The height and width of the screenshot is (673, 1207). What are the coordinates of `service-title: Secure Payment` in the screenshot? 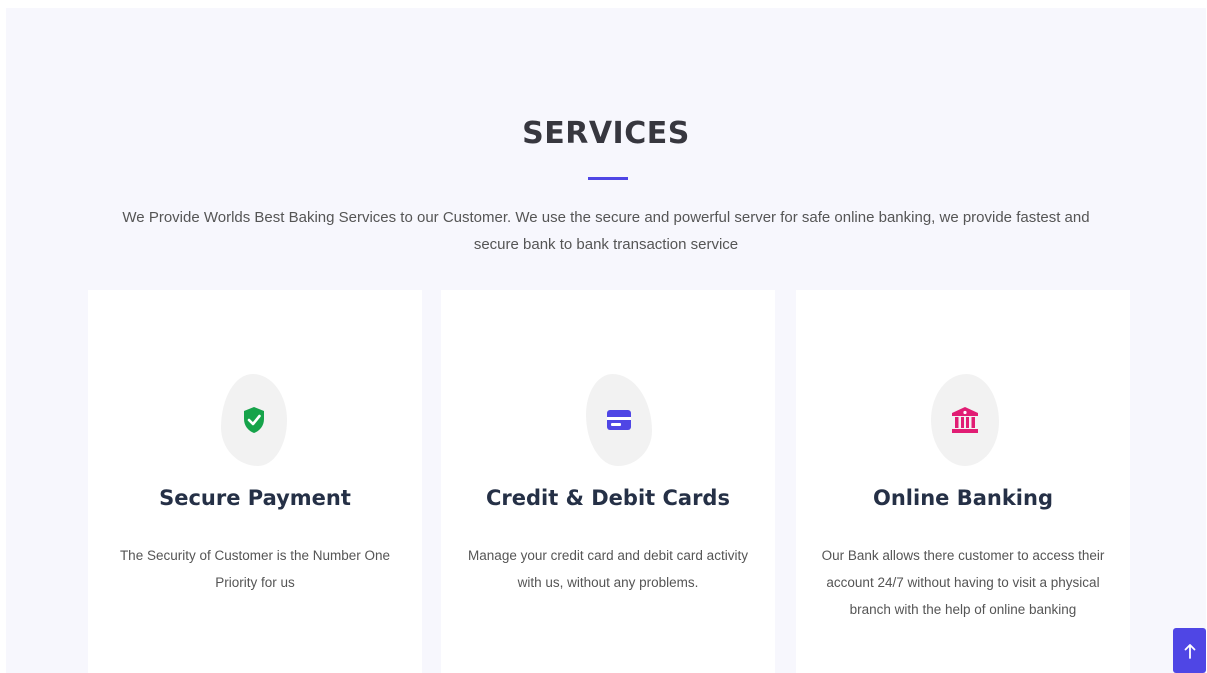 It's located at (255, 498).